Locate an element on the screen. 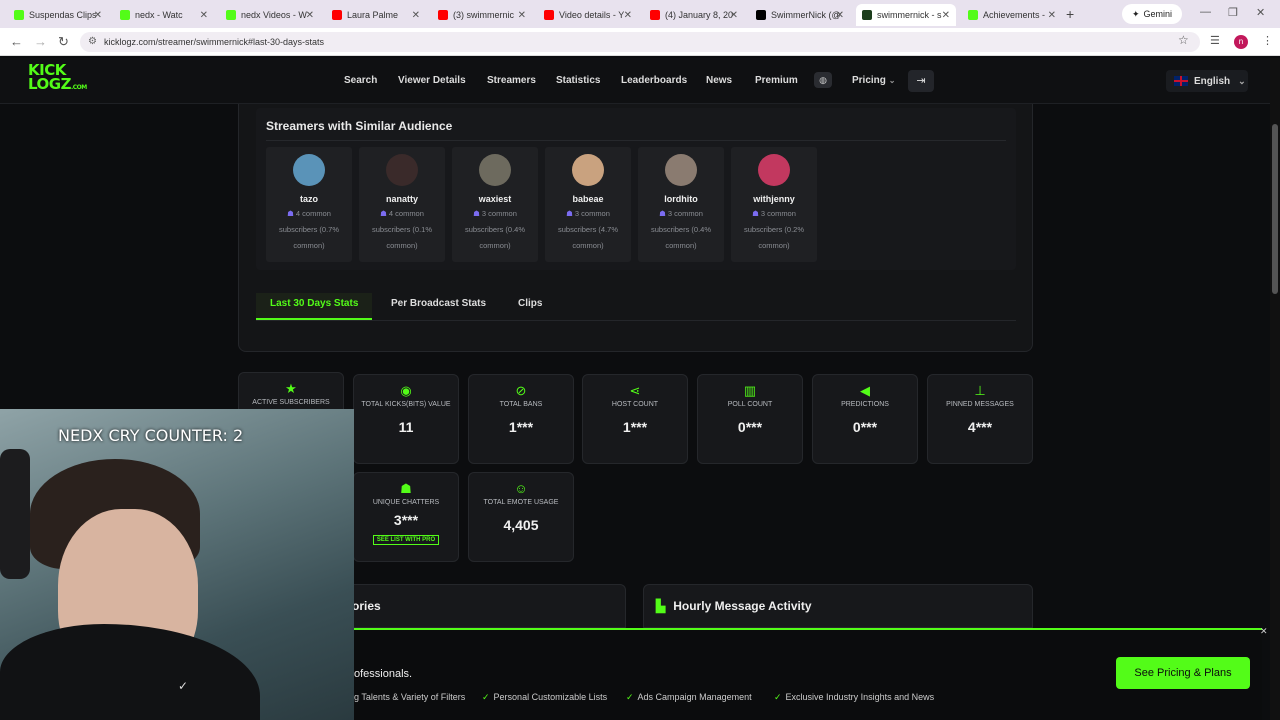 This screenshot has height=720, width=1280. tab-clips: Clips is located at coordinates (530, 306).